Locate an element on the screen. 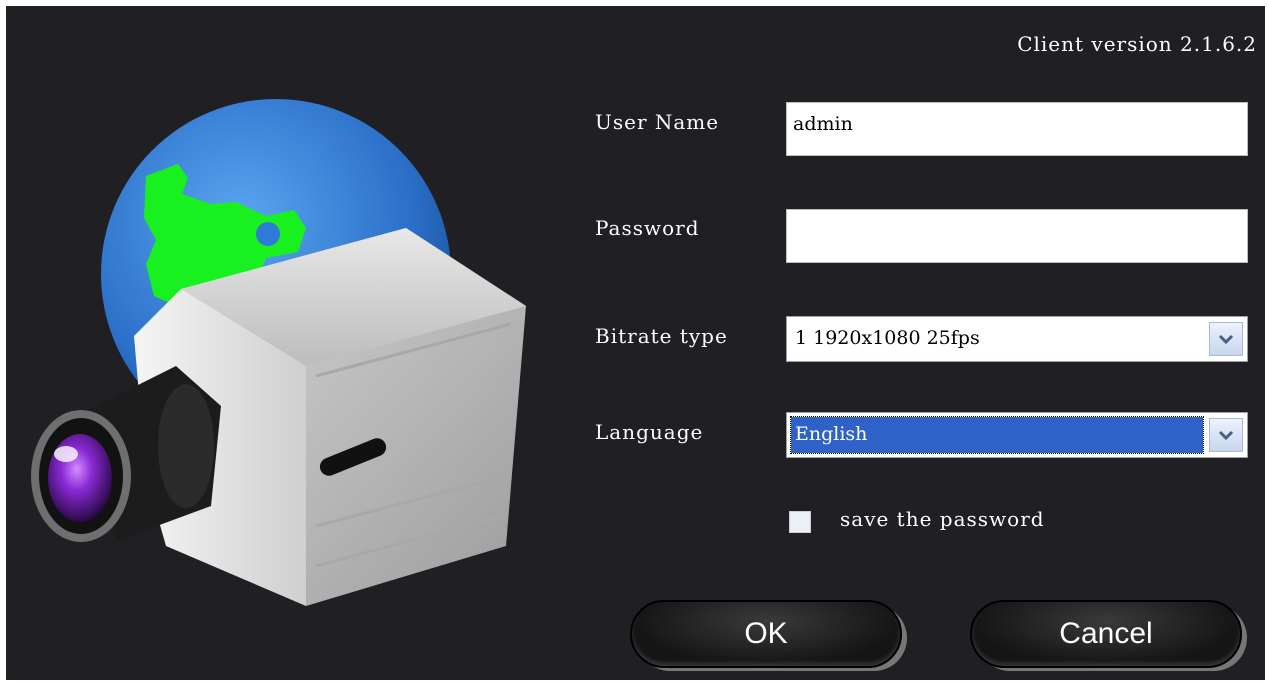 The height and width of the screenshot is (684, 1269). save-password-label: save the password is located at coordinates (942, 519).